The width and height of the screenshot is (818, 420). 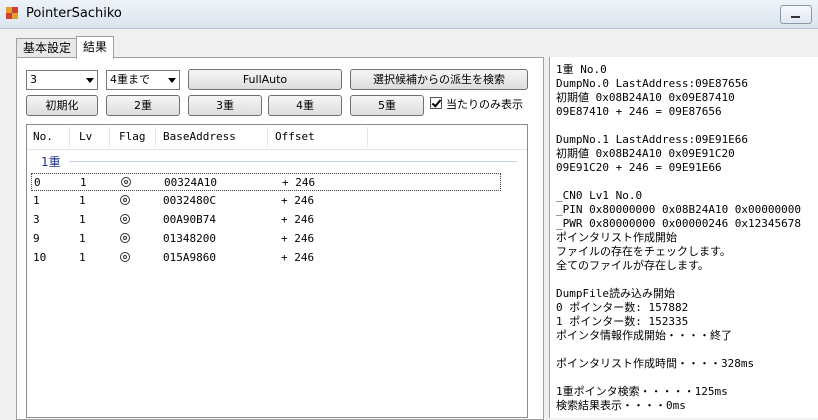 I want to click on app-icon, so click(x=12, y=13).